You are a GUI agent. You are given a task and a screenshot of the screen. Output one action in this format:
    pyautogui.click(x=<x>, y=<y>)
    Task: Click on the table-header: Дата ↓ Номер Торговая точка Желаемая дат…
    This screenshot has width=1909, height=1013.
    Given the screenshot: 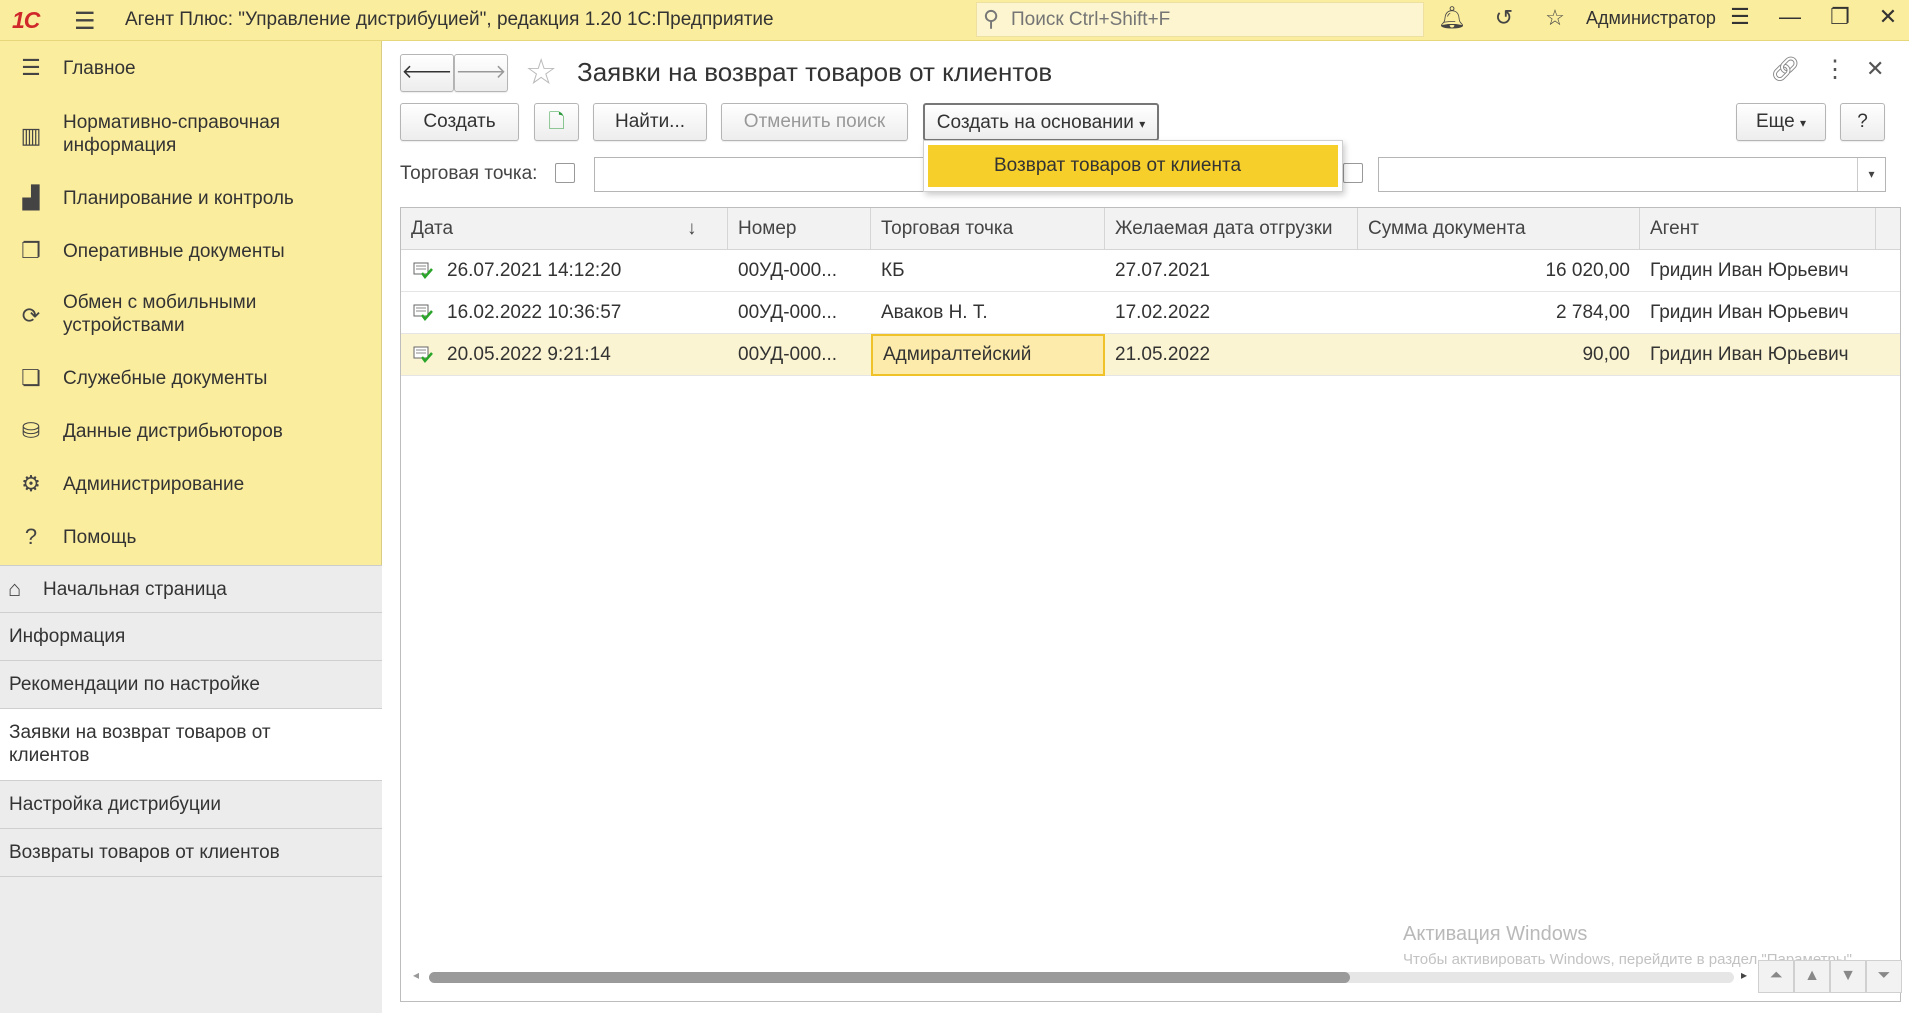 What is the action you would take?
    pyautogui.click(x=1150, y=229)
    